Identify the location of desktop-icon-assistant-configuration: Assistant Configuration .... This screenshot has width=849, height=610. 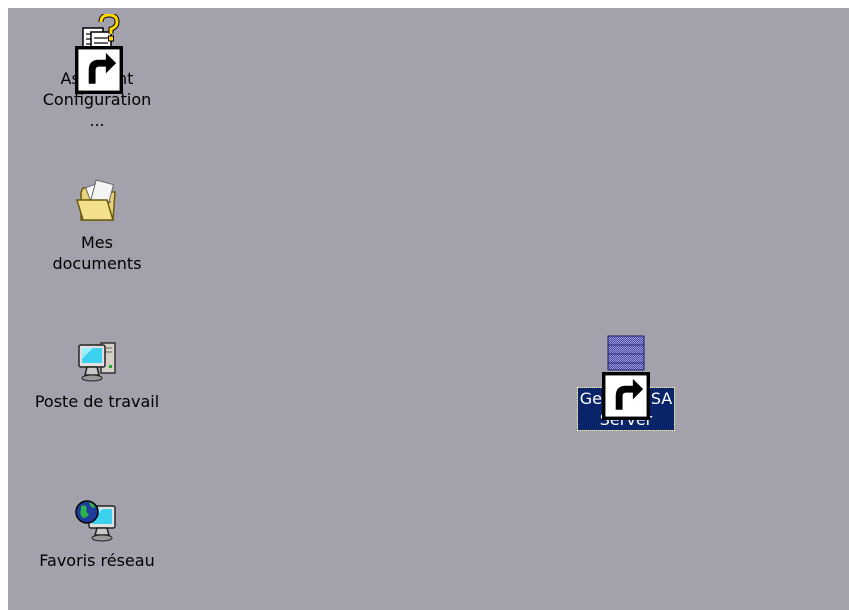
(97, 72).